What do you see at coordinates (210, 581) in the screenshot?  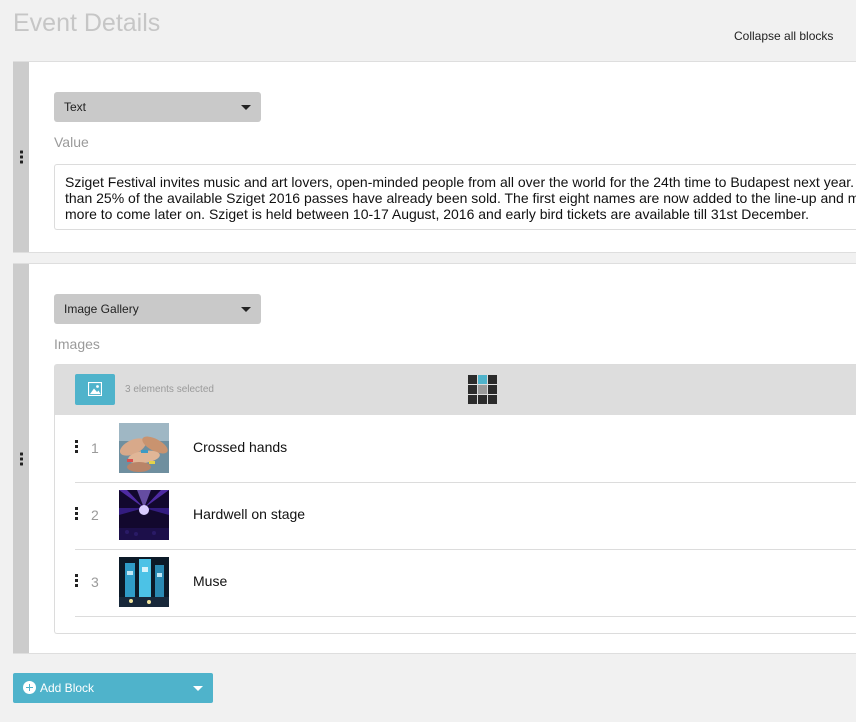 I see `item-title: Muse` at bounding box center [210, 581].